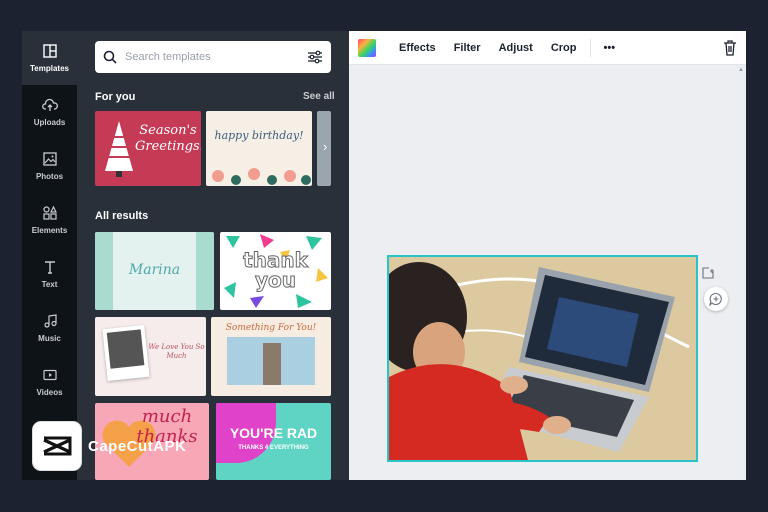 This screenshot has width=768, height=512. Describe the element at coordinates (259, 135) in the screenshot. I see `template-text: happy birthday!` at that location.